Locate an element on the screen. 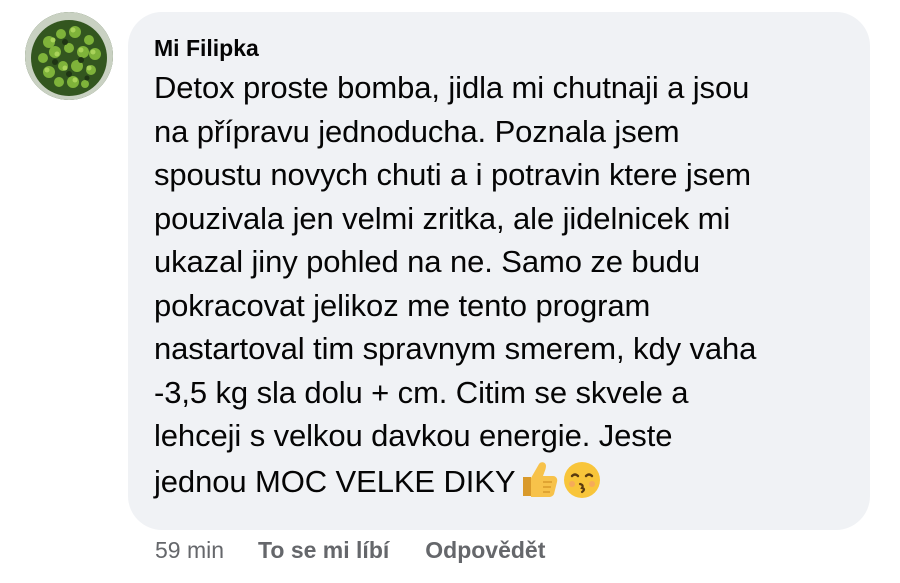 Image resolution: width=900 pixels, height=583 pixels. comment-timestamp: 59 min is located at coordinates (189, 550).